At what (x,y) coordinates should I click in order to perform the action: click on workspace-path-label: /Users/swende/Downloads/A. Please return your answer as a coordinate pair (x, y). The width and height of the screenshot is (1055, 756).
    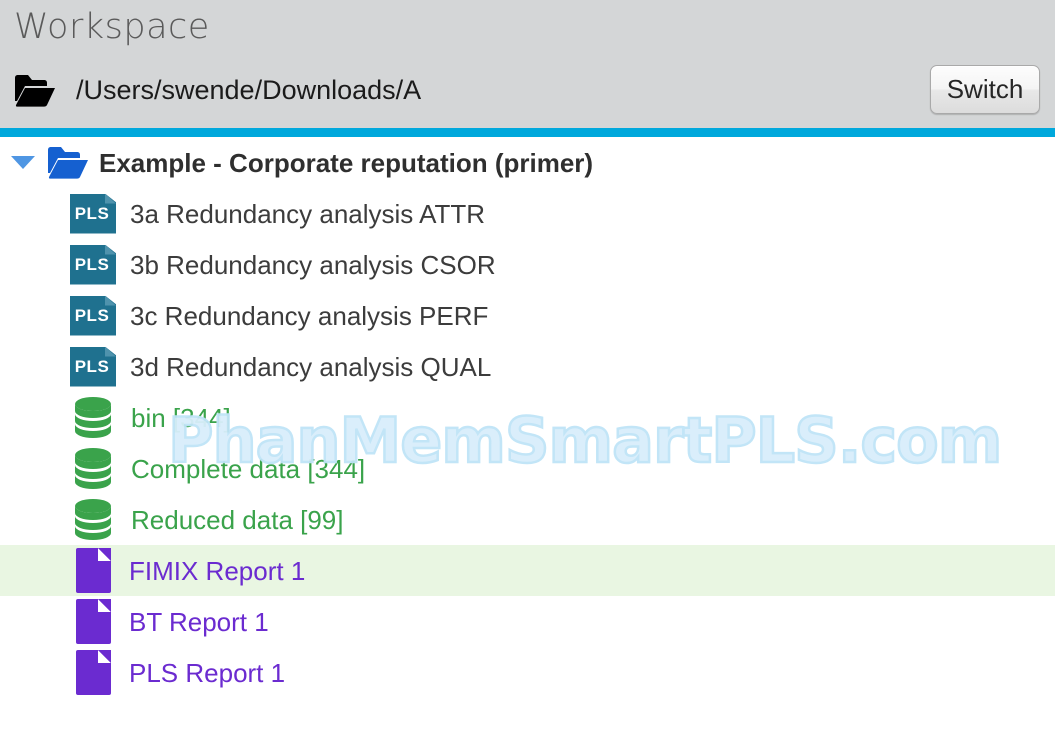
    Looking at the image, I should click on (249, 90).